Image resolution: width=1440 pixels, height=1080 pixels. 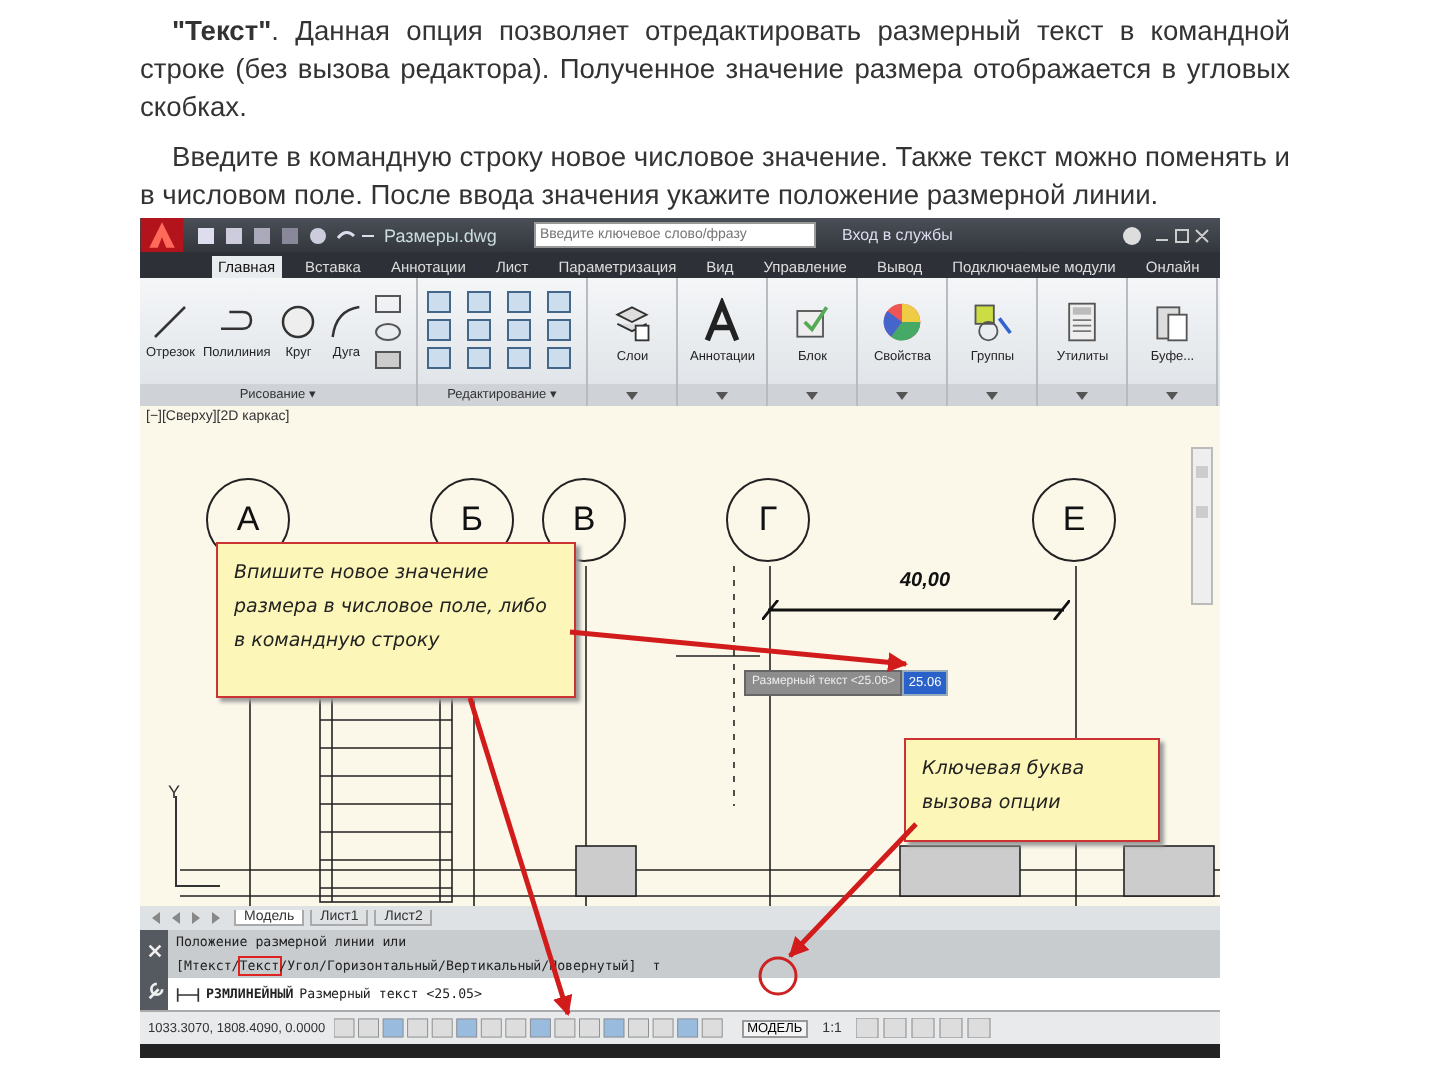 I want to click on ucs-axis-label: Y, so click(x=174, y=792).